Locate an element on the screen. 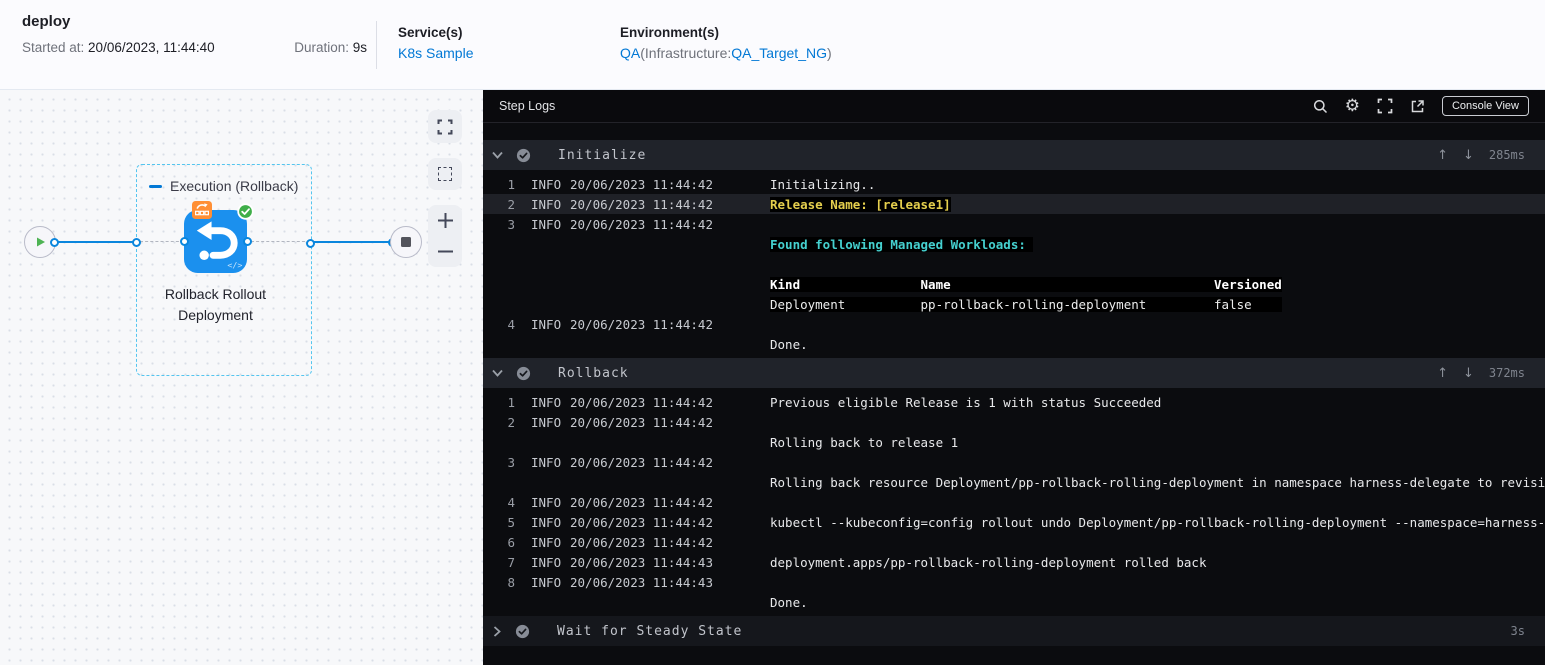  environment-link: QA is located at coordinates (630, 53).